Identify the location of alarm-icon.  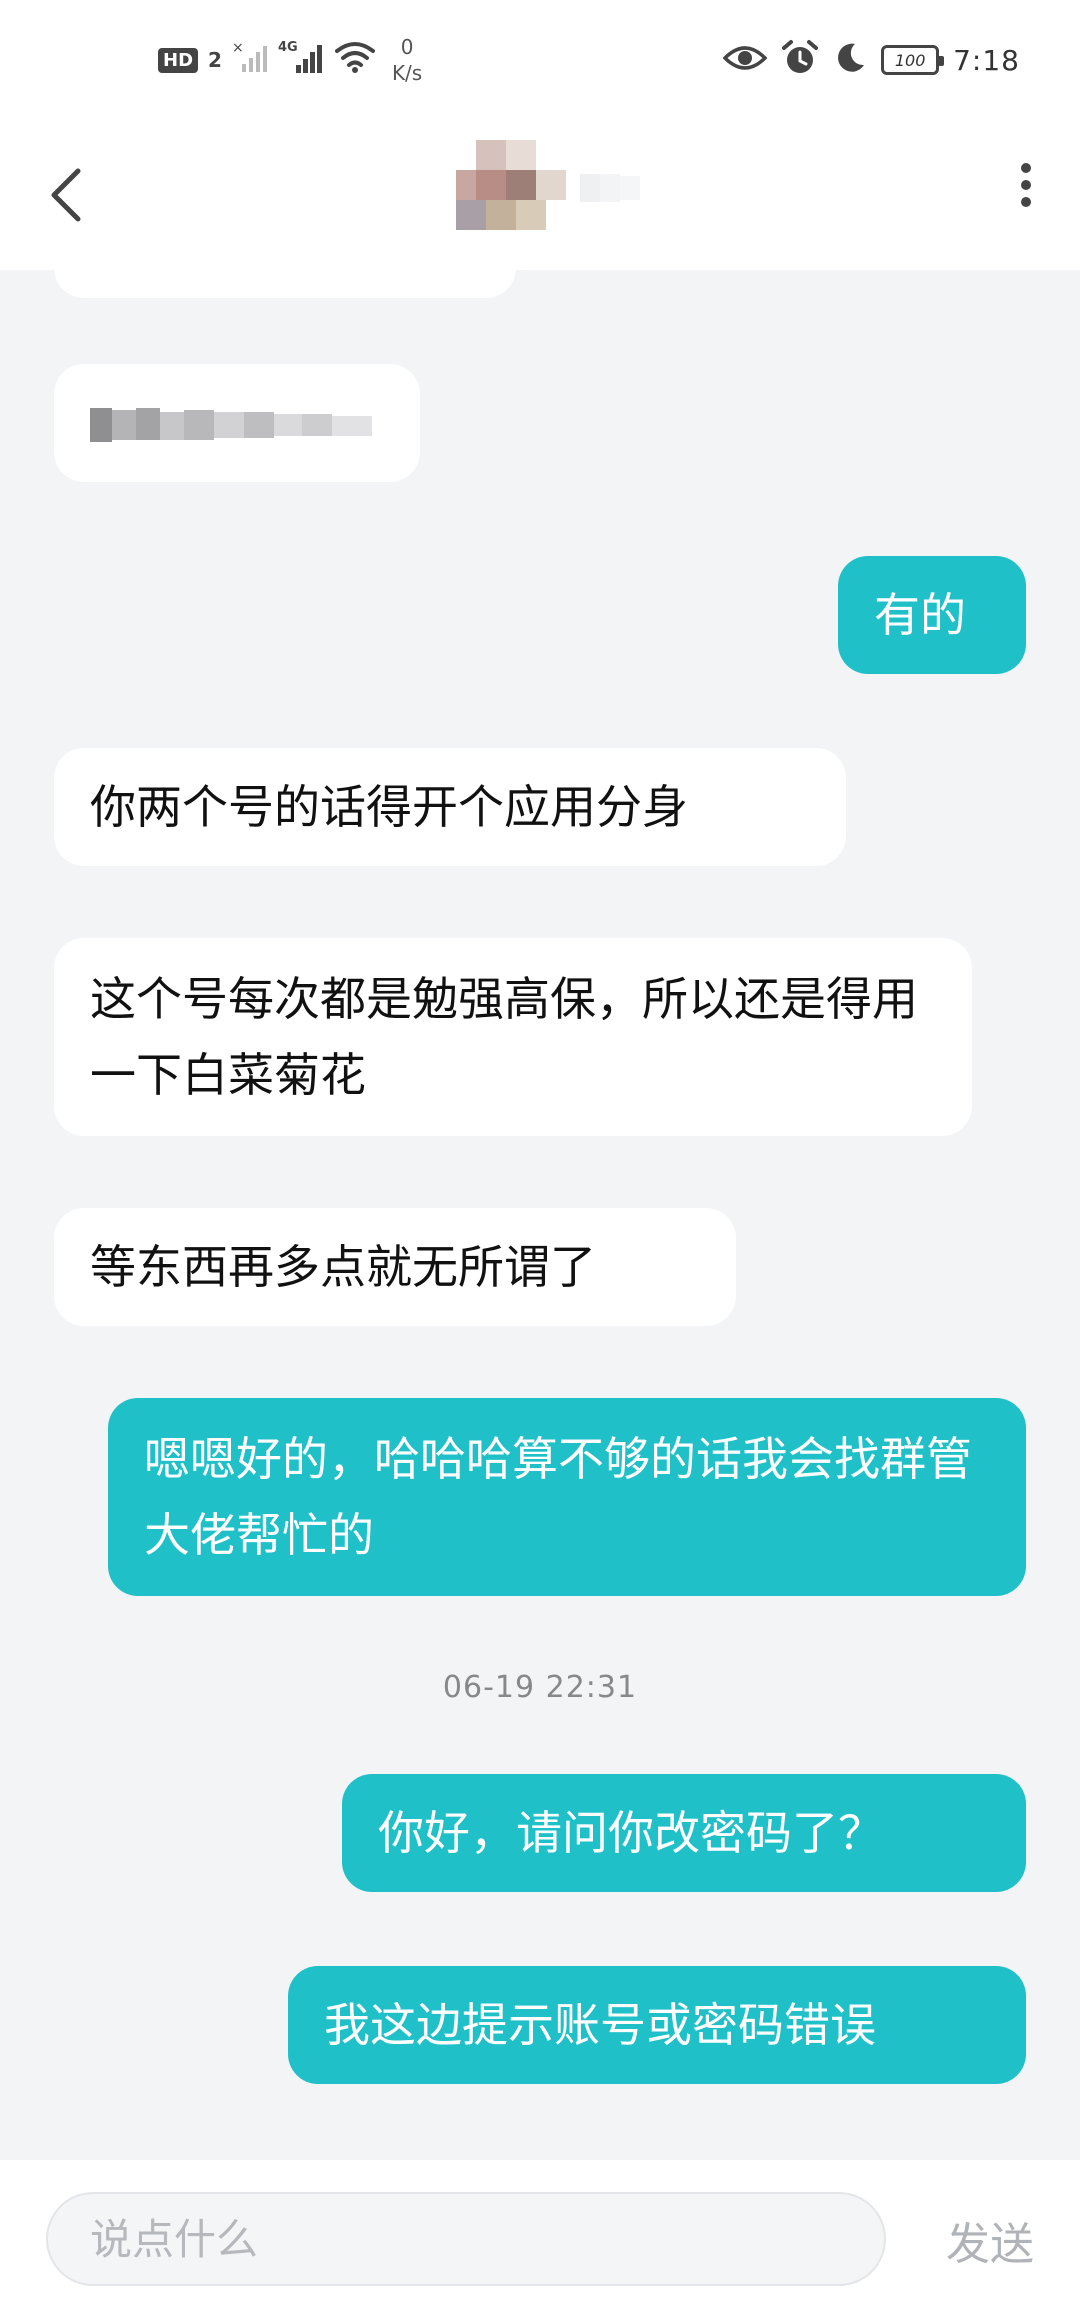
(800, 60).